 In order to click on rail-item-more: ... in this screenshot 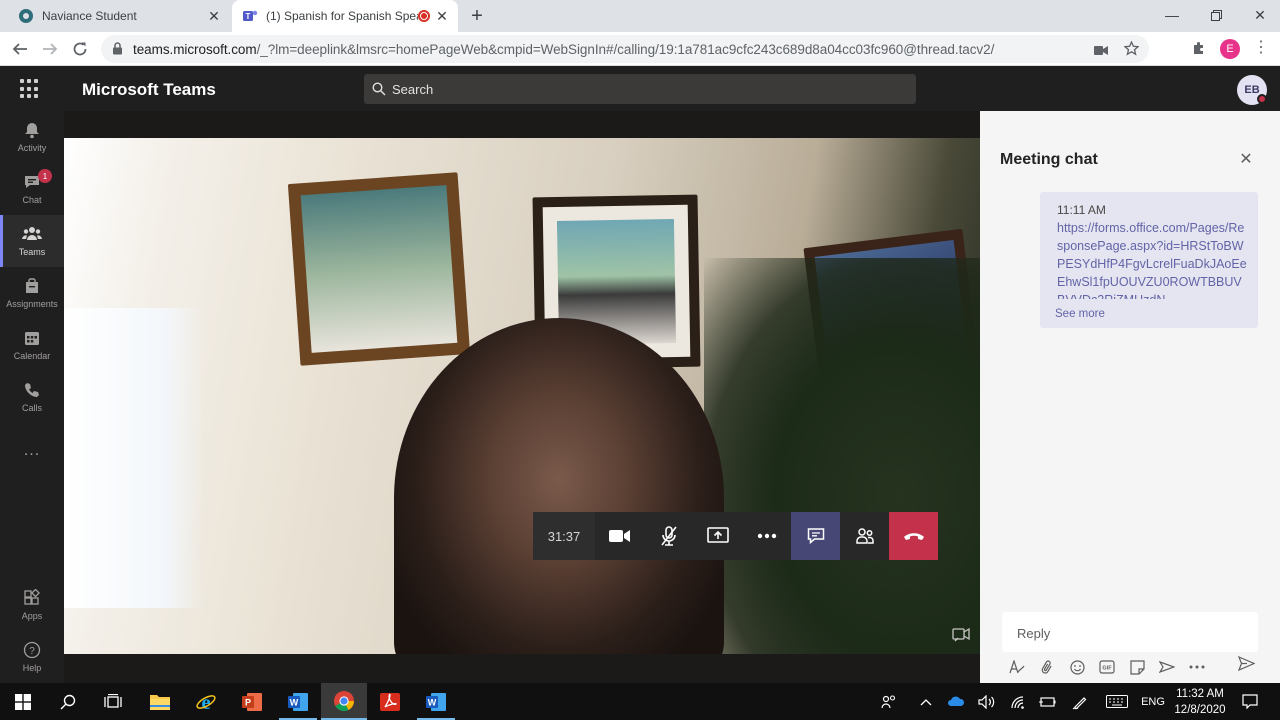, I will do `click(32, 451)`.